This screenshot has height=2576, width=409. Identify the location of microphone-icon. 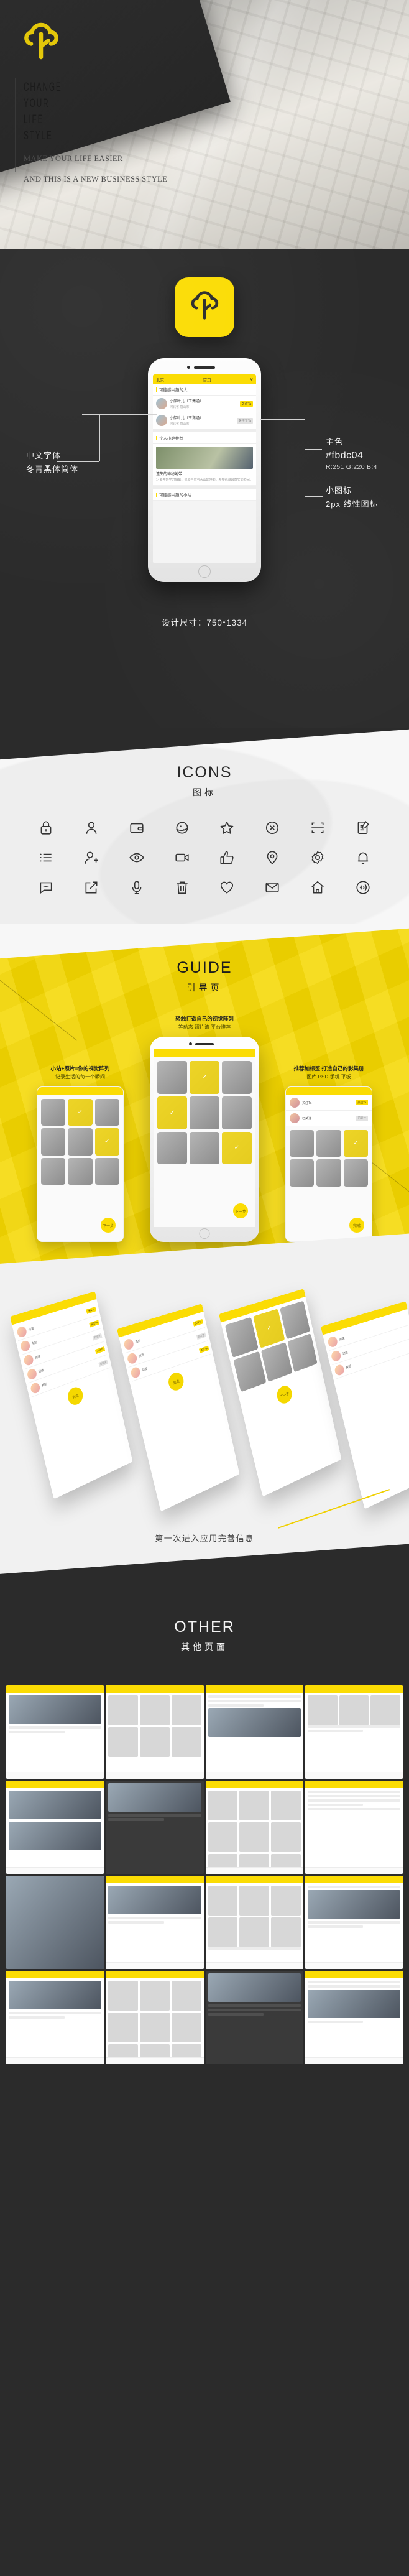
(137, 888).